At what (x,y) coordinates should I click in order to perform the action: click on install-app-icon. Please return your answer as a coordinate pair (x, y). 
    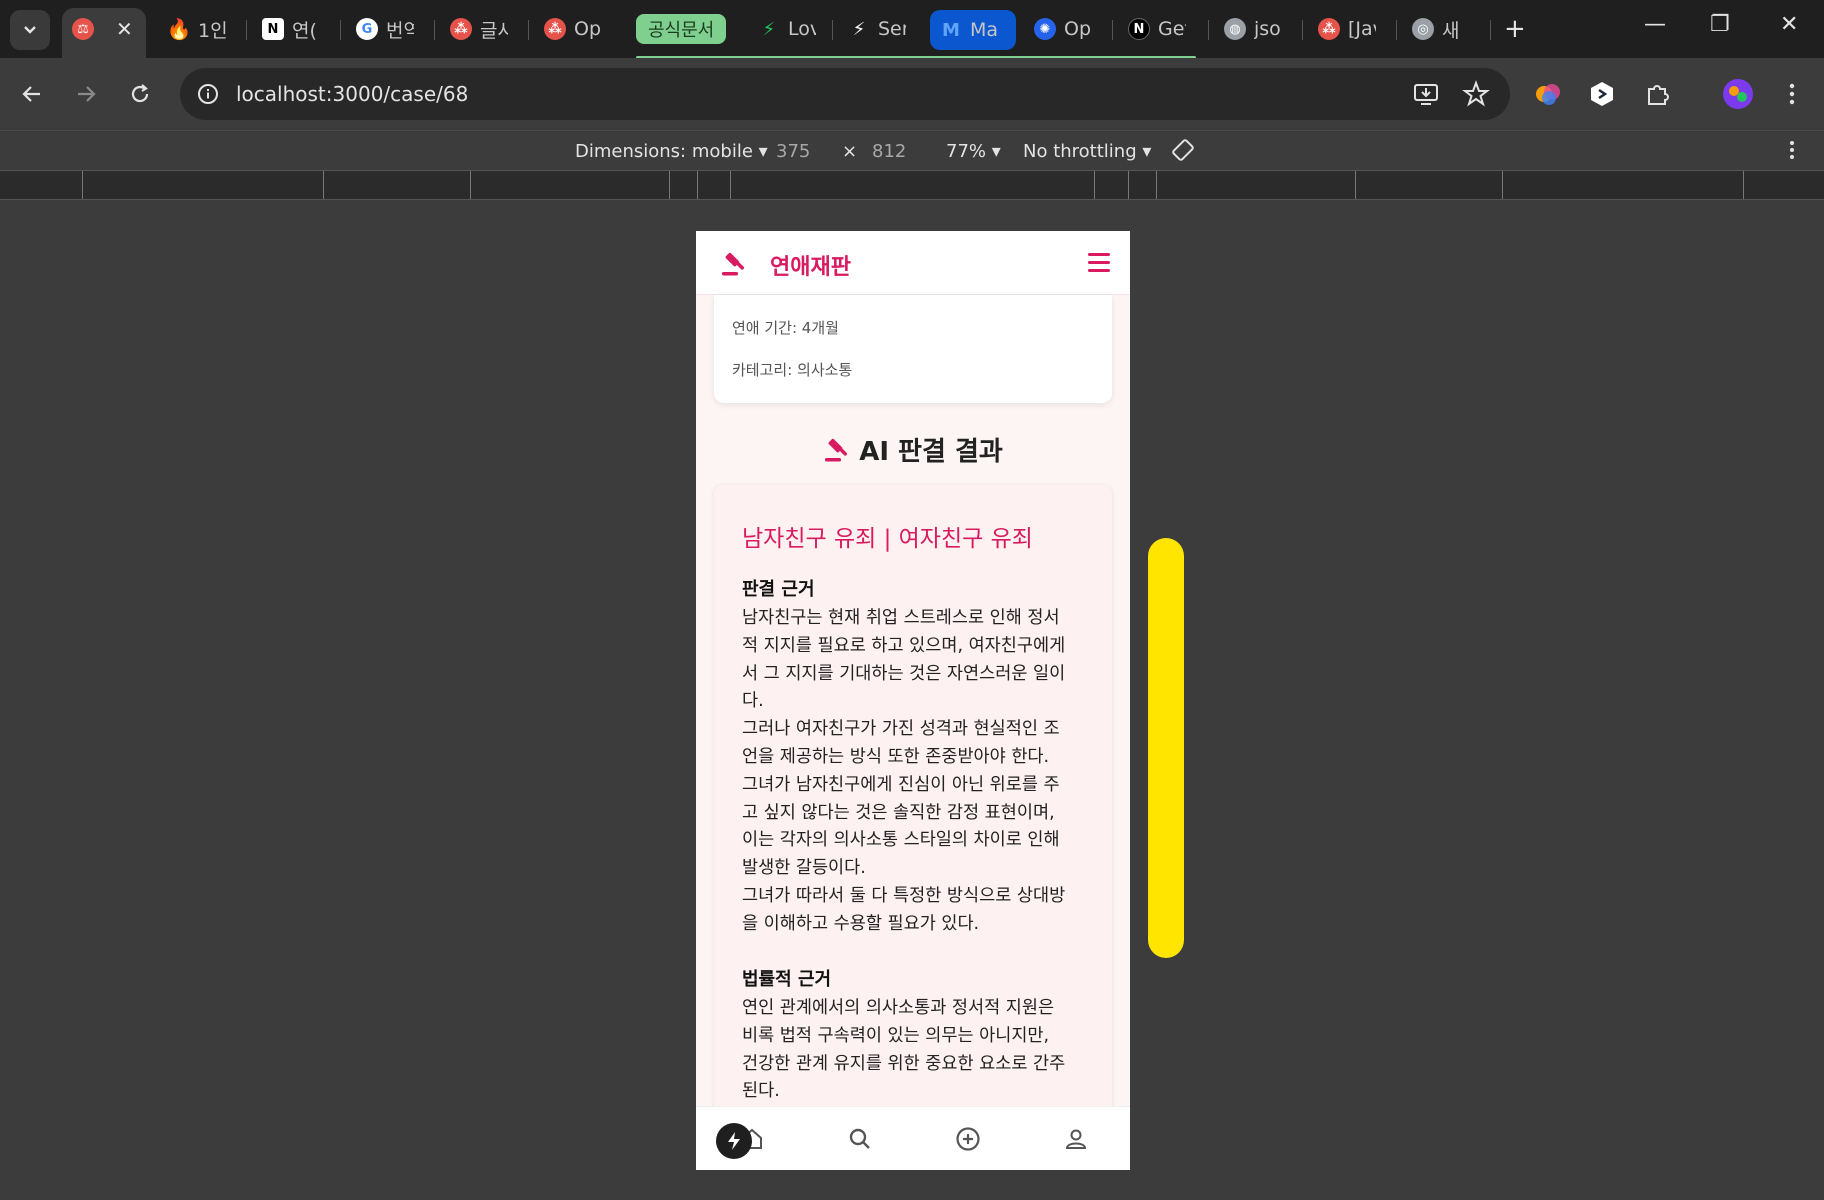
    Looking at the image, I should click on (1426, 94).